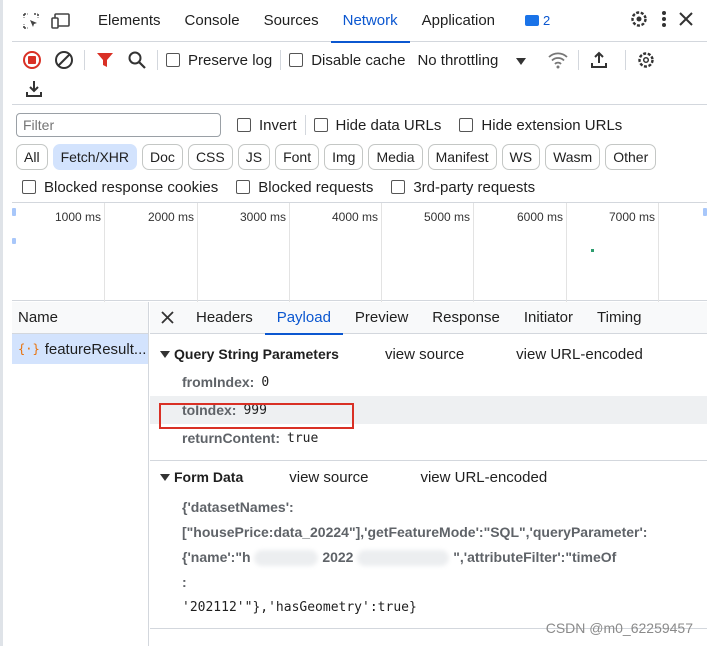  I want to click on query-view-source-link: view source, so click(424, 354).